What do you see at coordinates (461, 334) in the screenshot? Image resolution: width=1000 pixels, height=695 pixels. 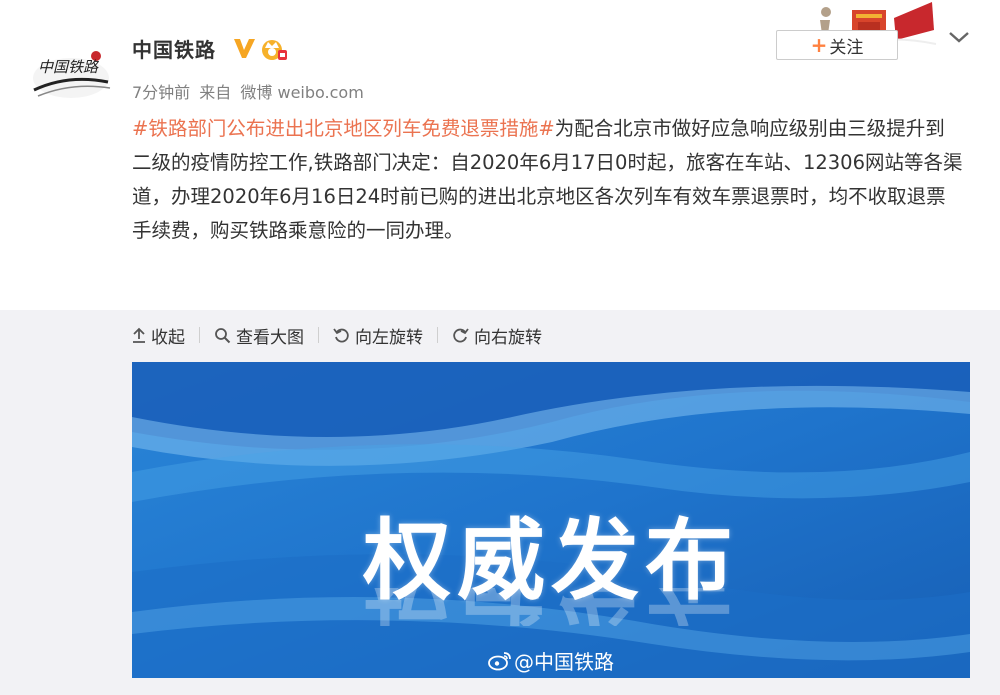 I see `rotate-right-icon` at bounding box center [461, 334].